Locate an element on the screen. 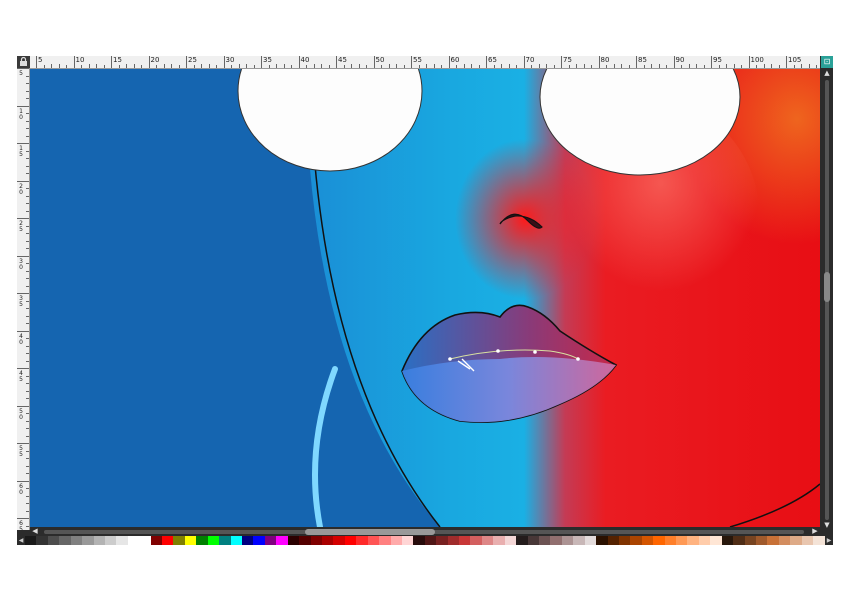  ruler-label: 20 is located at coordinates (21, 189).